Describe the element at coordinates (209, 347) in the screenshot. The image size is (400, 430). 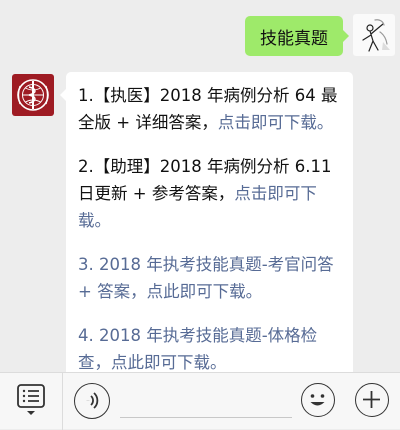
I see `download-link-item: 4. 2018 年执考技能真题-体格检查，点此即可下载。` at that location.